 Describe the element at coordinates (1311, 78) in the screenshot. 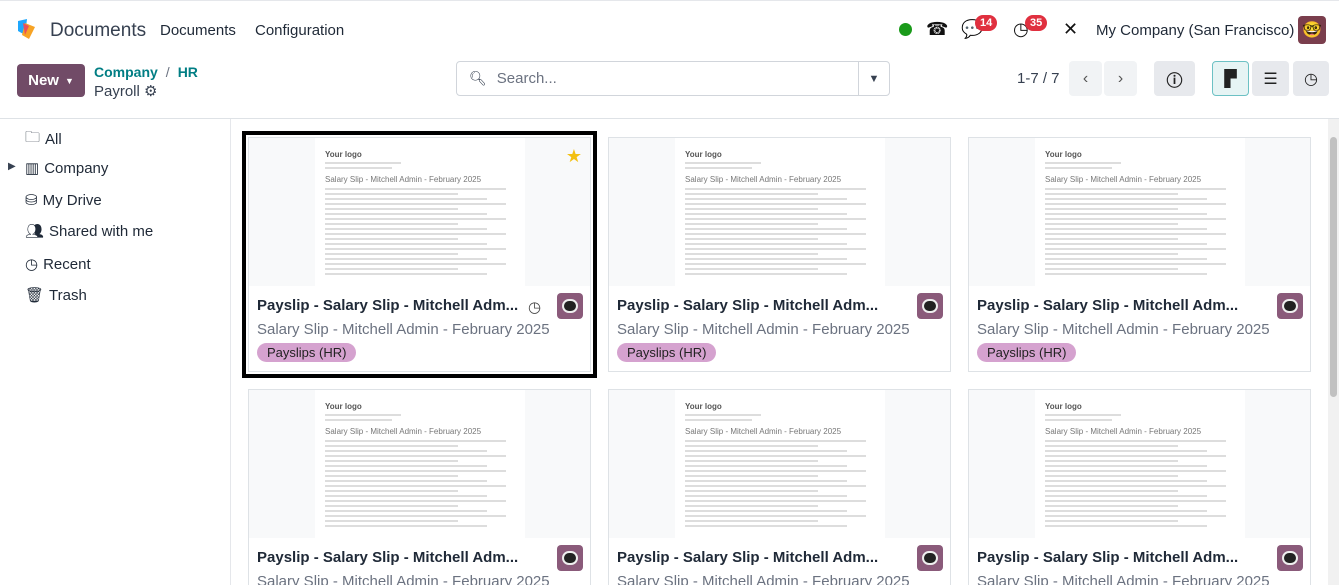

I see `activity-view-button: ◷` at that location.